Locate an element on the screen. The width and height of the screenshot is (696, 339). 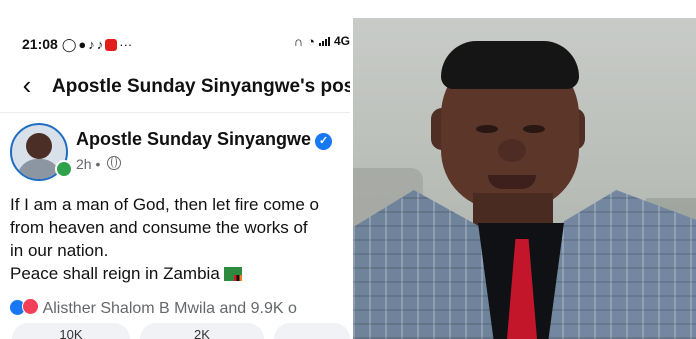
share-button is located at coordinates (312, 331).